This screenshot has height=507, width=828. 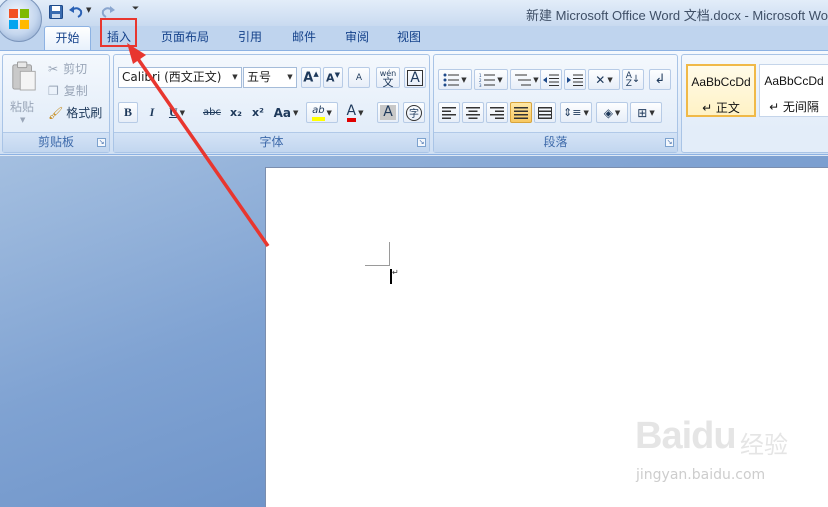 I want to click on font-size-combo: 五号 ▼, so click(x=270, y=77).